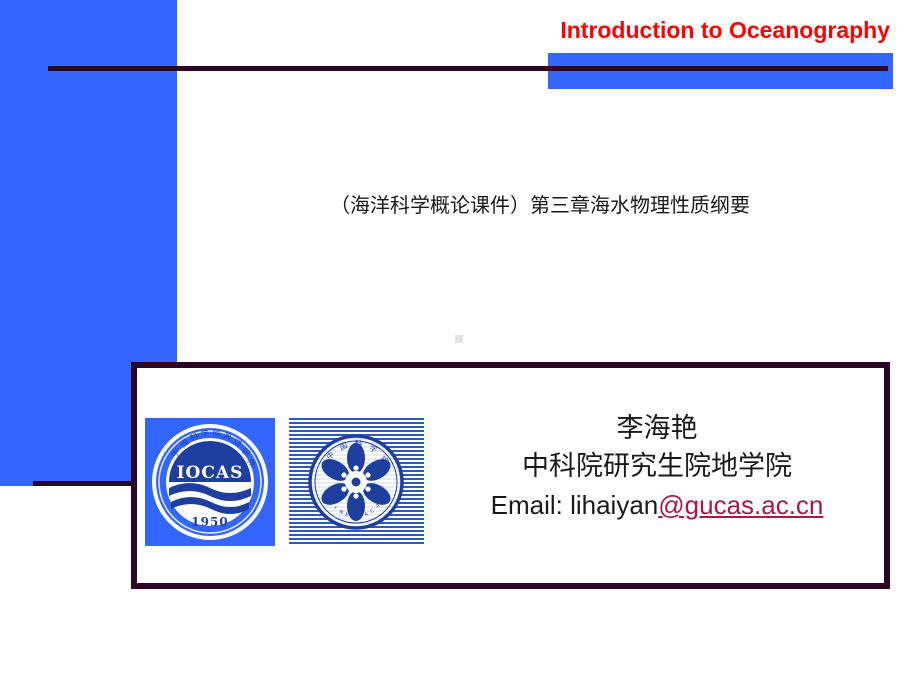 Image resolution: width=920 pixels, height=690 pixels. I want to click on svg-text: 院, so click(216, 432).